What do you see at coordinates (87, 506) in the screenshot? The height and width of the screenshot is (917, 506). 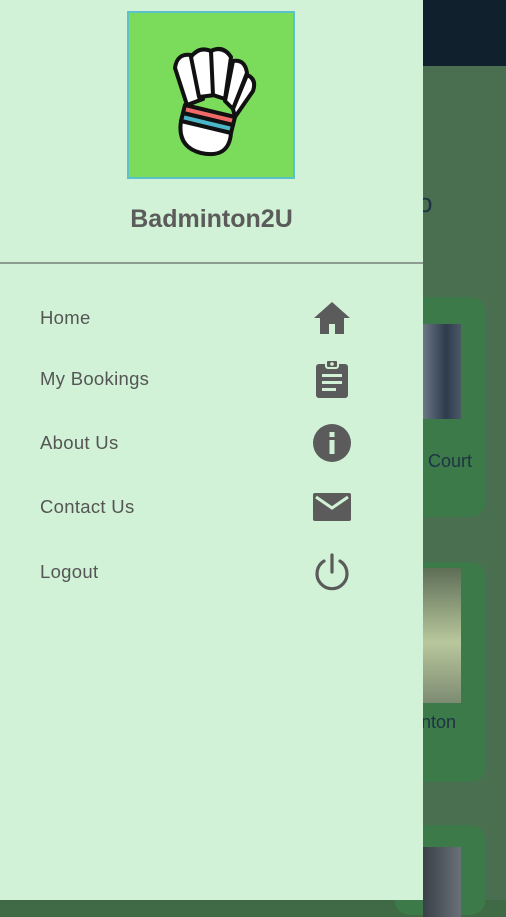 I see `menu-item-label: Contact Us` at bounding box center [87, 506].